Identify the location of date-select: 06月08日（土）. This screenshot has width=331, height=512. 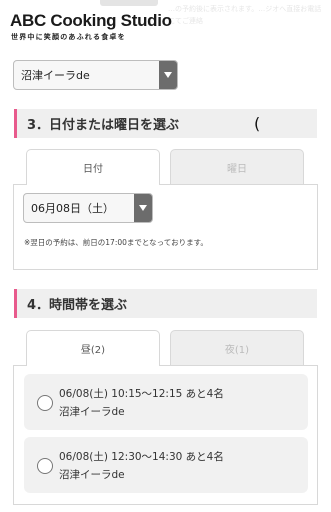
(88, 208).